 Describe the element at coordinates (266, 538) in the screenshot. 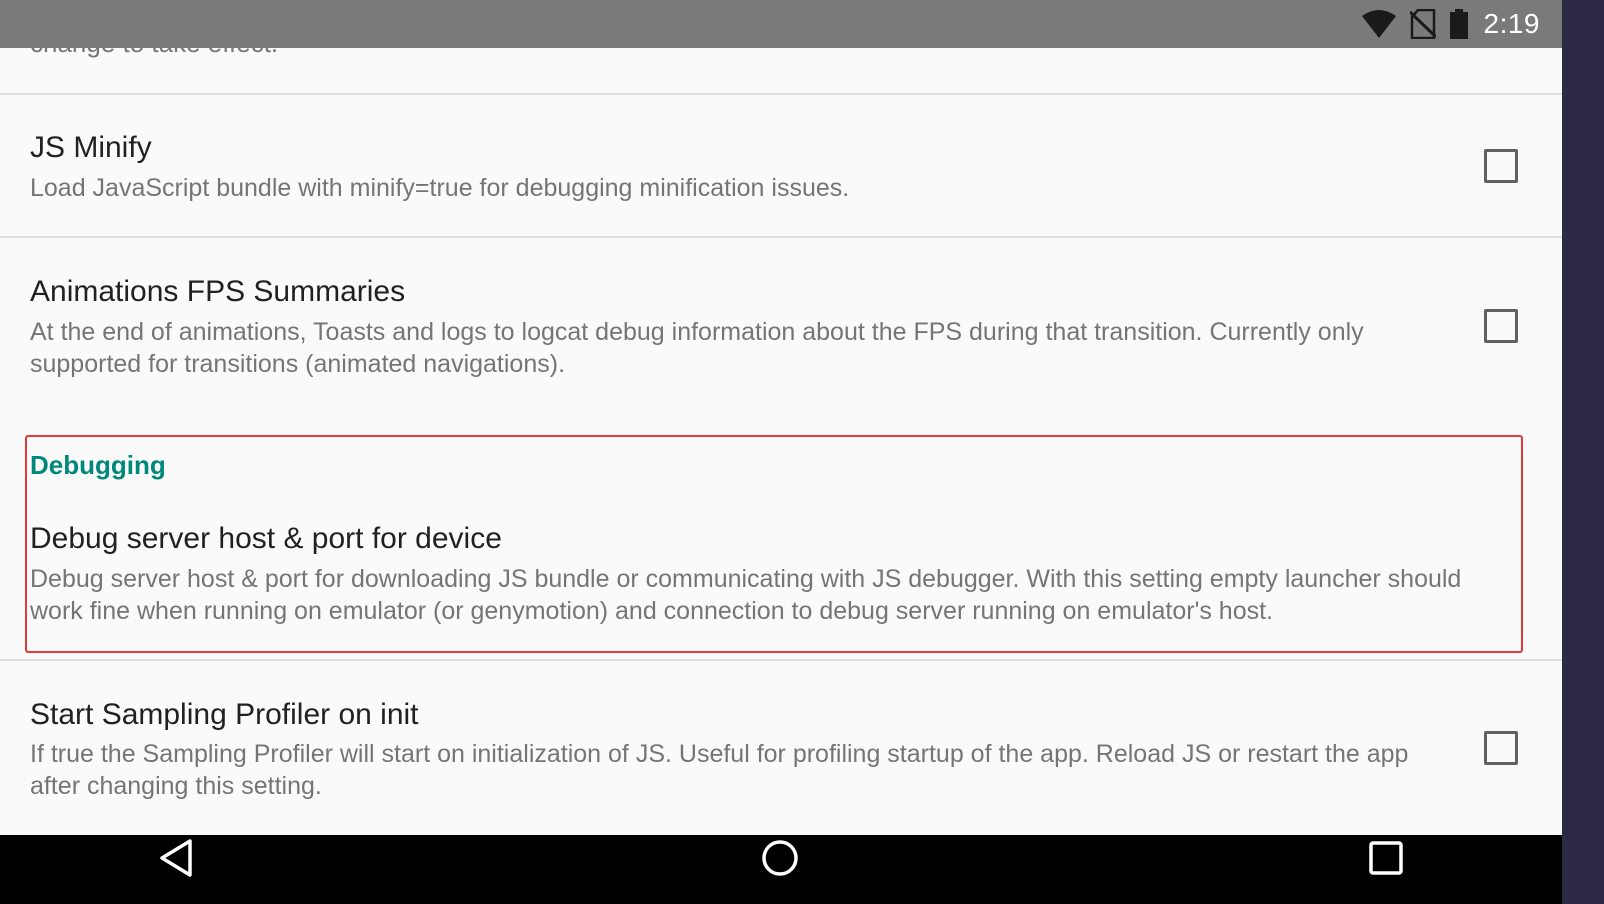

I see `pref-title: Debug server host & port for device` at that location.